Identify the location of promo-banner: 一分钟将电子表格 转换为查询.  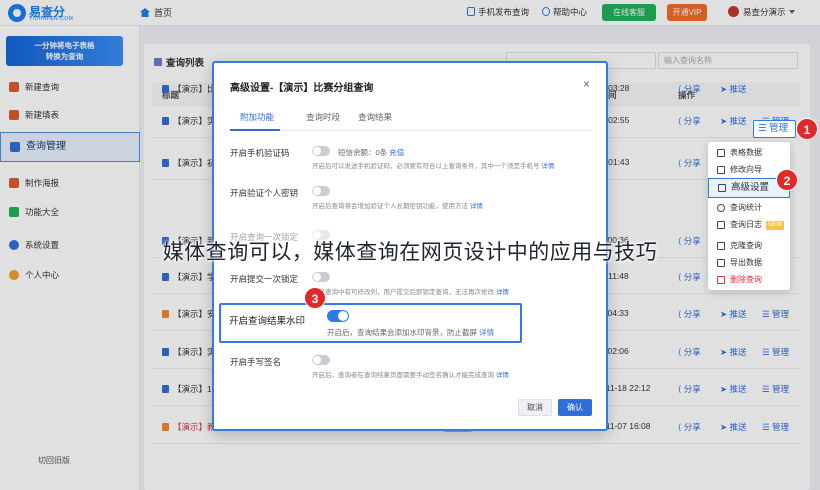
(64, 51).